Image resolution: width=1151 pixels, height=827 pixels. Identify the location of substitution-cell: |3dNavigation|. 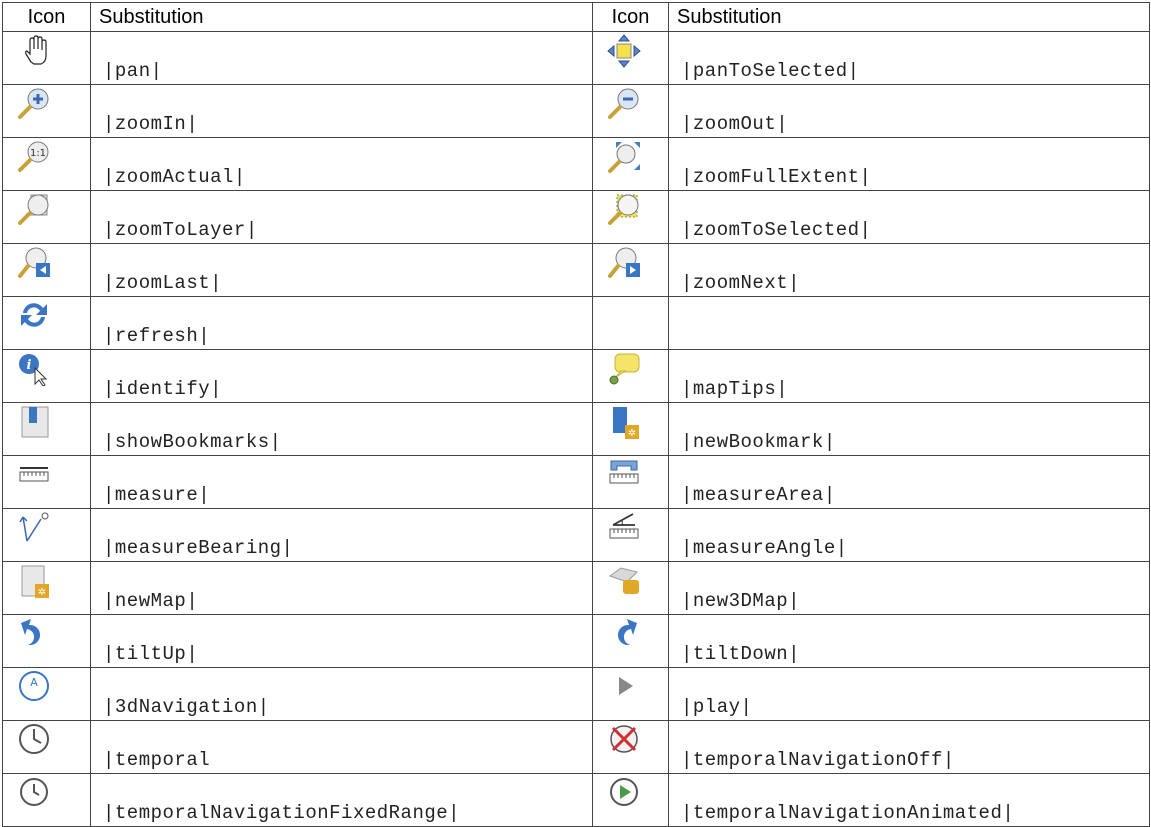
(341, 694).